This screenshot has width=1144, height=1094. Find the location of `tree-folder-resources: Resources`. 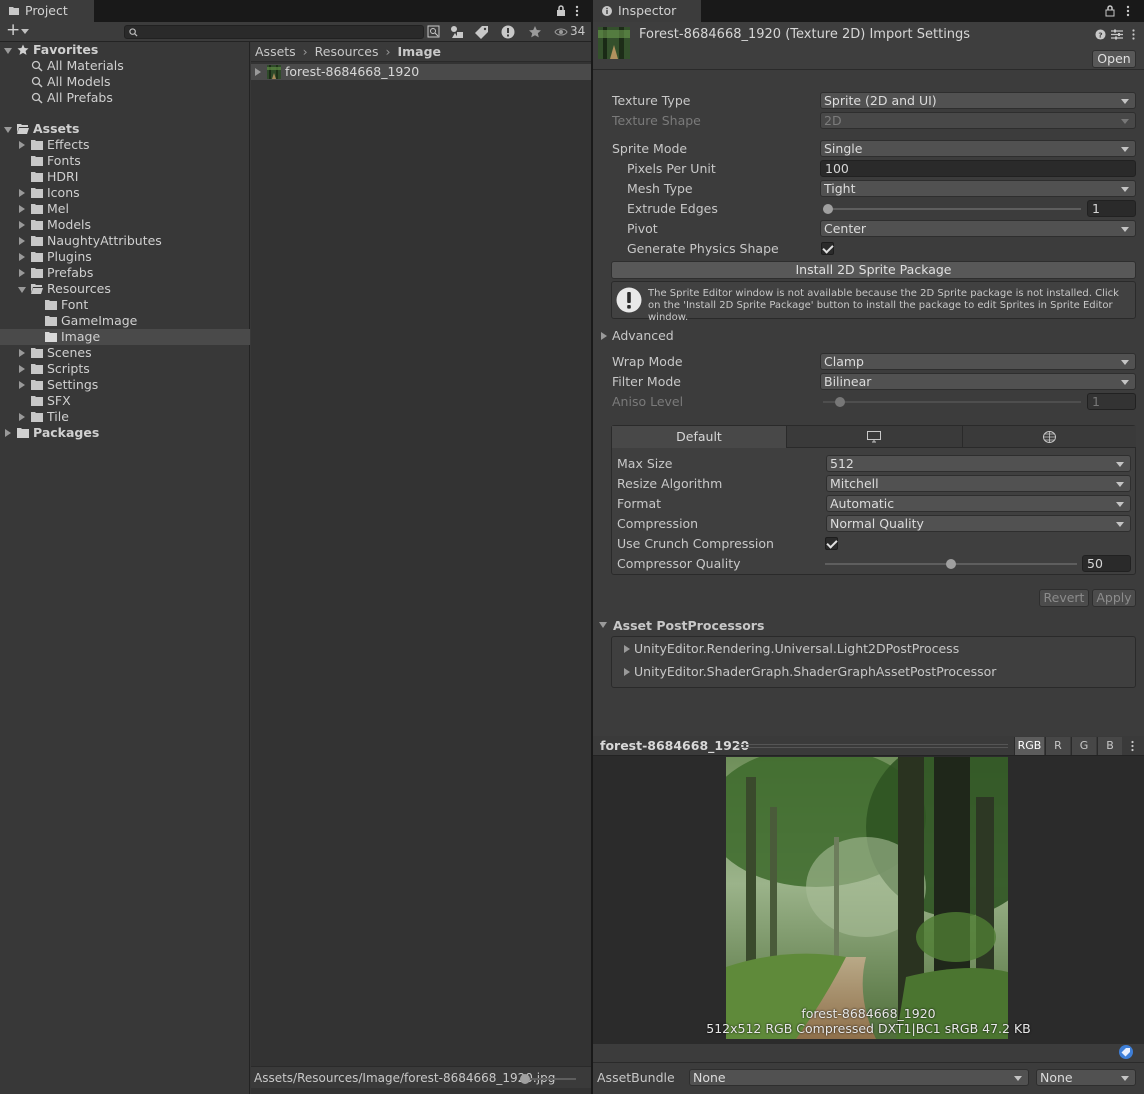

tree-folder-resources: Resources is located at coordinates (125, 289).